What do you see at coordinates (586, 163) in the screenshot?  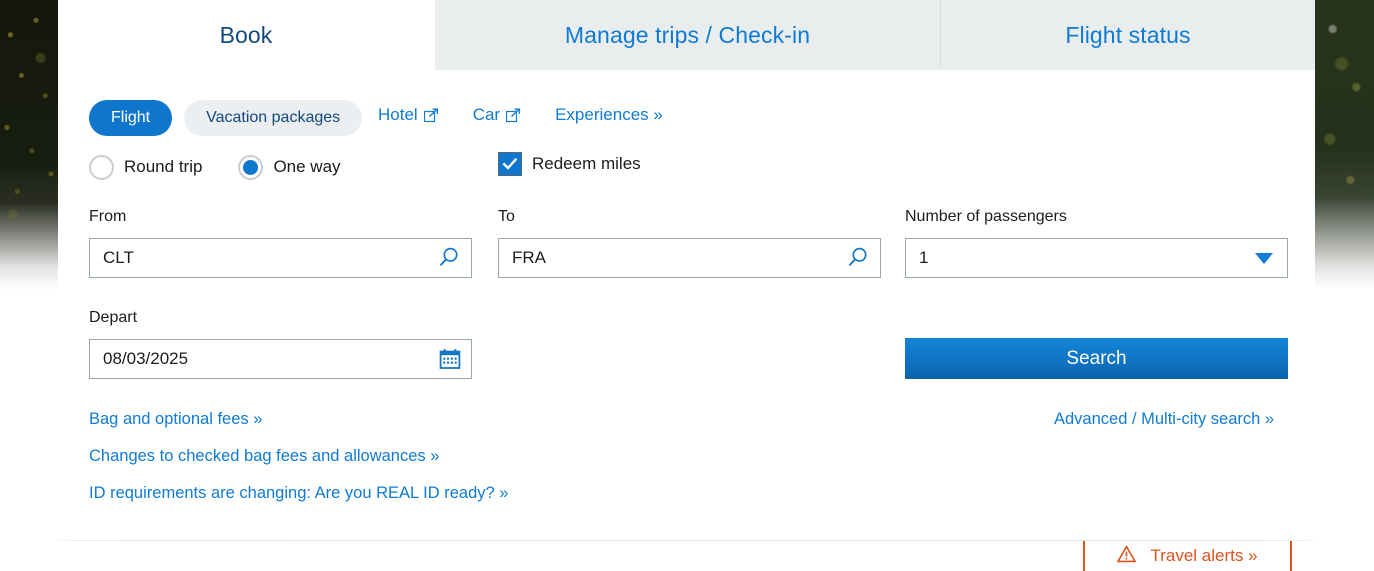 I see `checkbox-redeem-miles-label: Redeem miles` at bounding box center [586, 163].